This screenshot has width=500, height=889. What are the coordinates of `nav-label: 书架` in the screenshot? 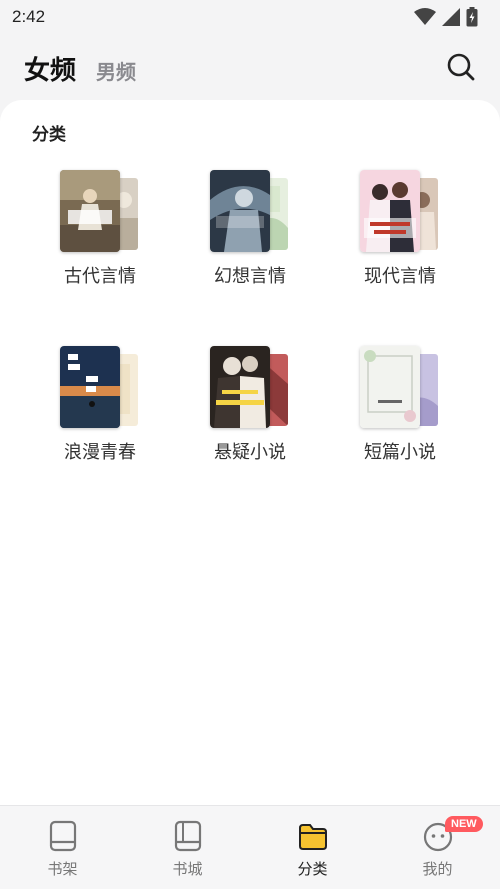 It's located at (62, 869).